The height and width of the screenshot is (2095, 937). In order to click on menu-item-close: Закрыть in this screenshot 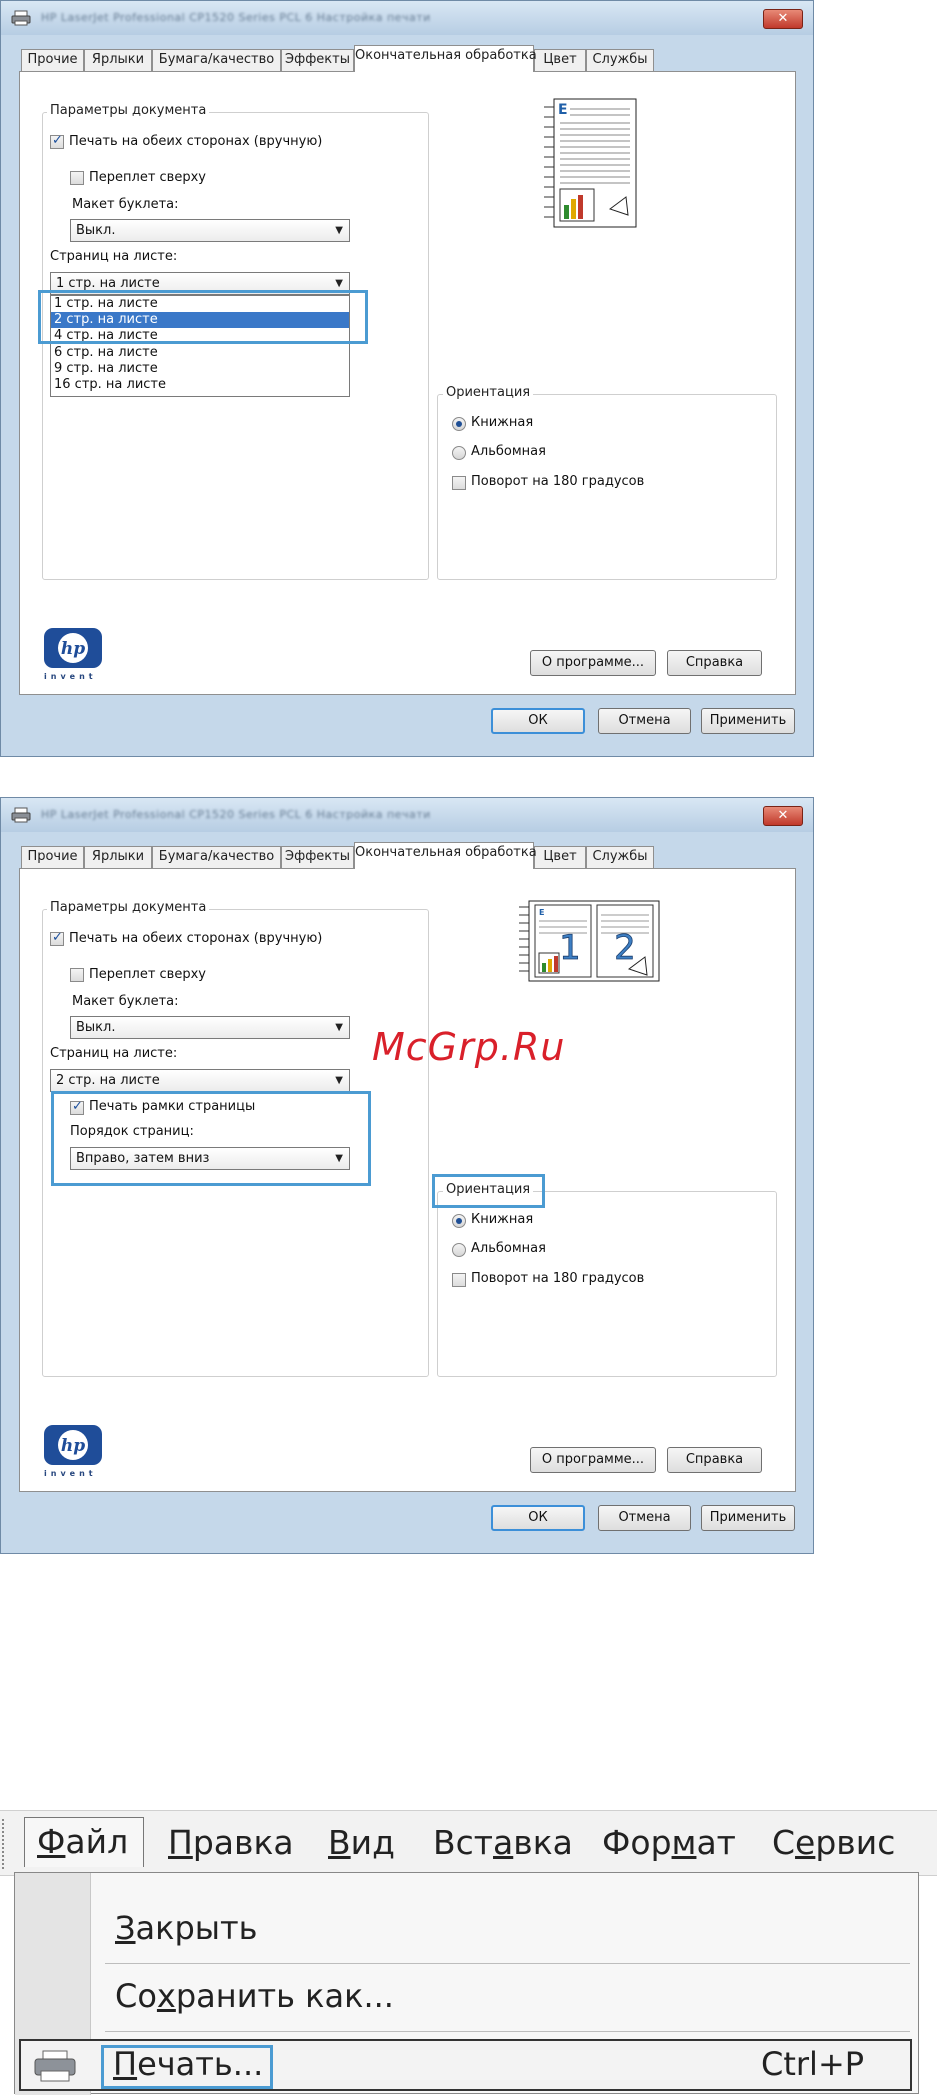, I will do `click(186, 1928)`.